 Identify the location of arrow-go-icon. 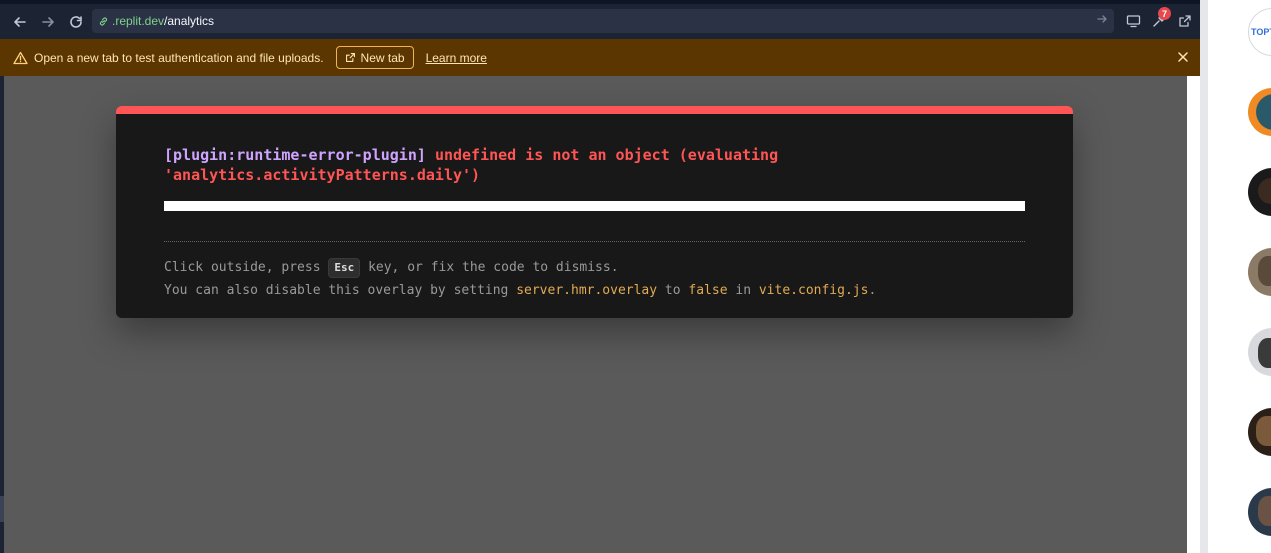
(1102, 19).